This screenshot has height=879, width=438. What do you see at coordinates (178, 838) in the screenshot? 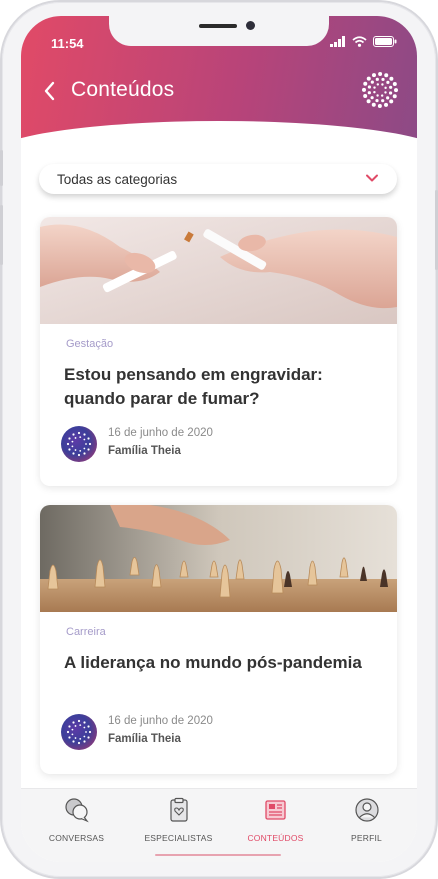
I see `nav-label: ESPECIALISTAS` at bounding box center [178, 838].